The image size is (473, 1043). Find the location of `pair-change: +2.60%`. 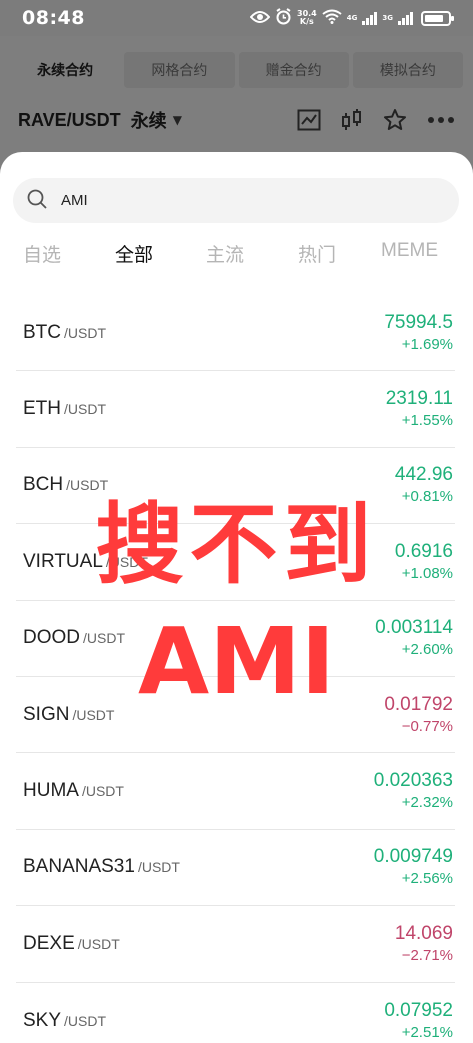

pair-change: +2.60% is located at coordinates (427, 650).